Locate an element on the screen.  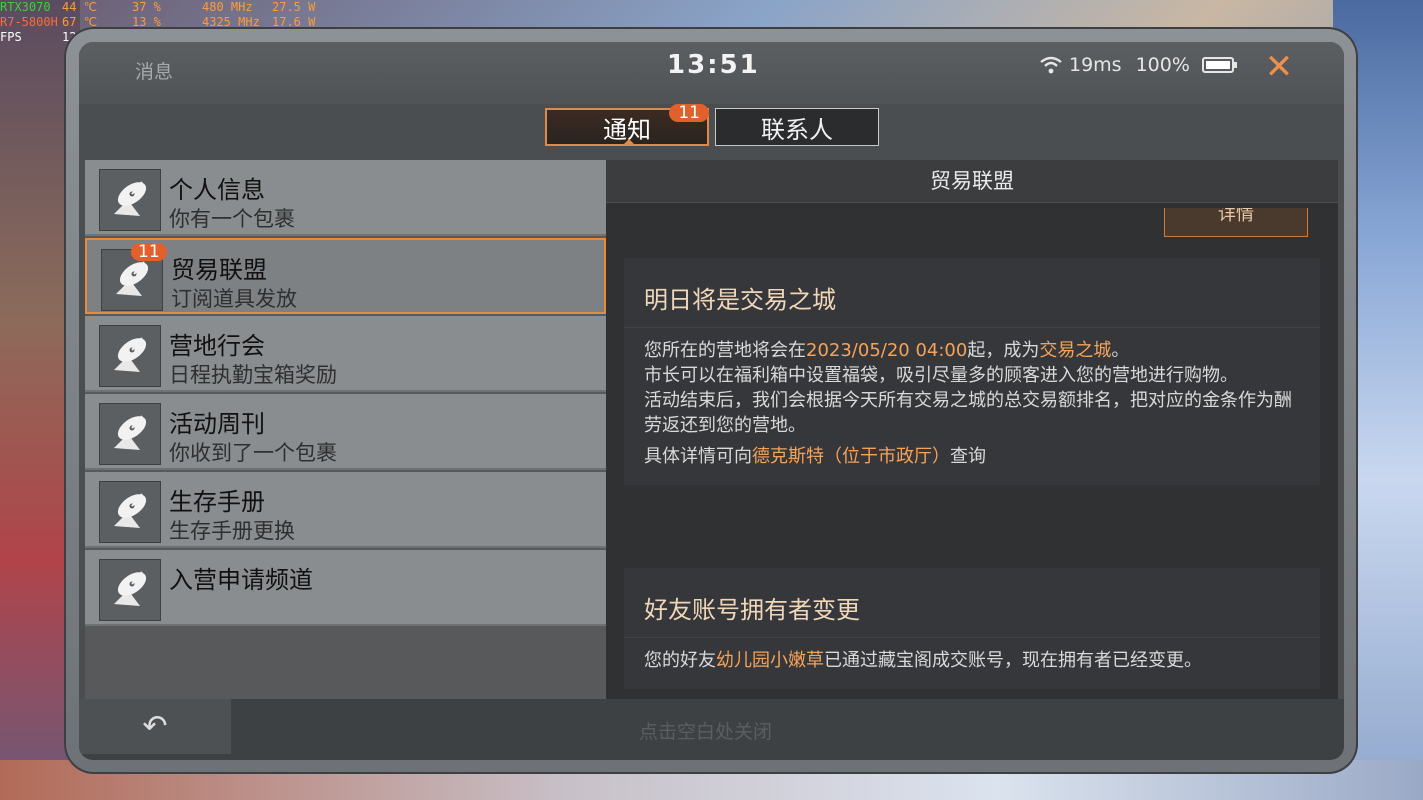
bottom-bar: ↶ 点击空白处关闭 is located at coordinates (711, 729).